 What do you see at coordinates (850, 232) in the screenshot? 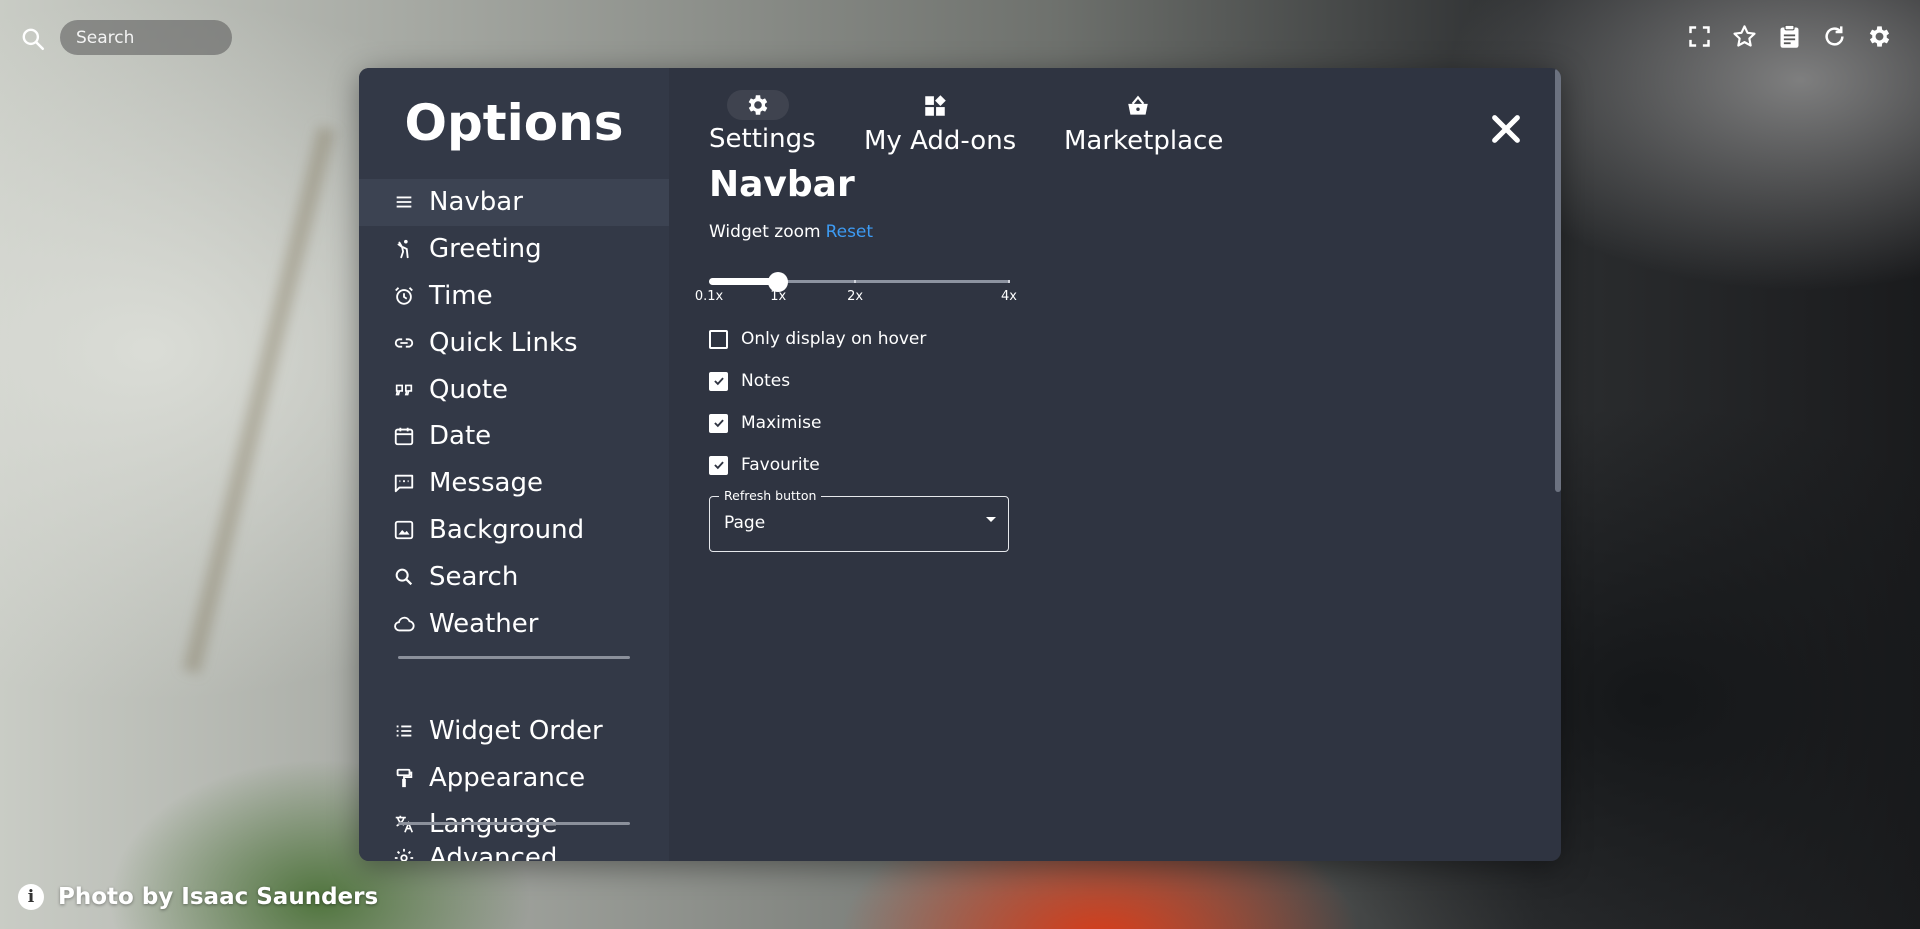
I see `reset-button: Reset` at bounding box center [850, 232].